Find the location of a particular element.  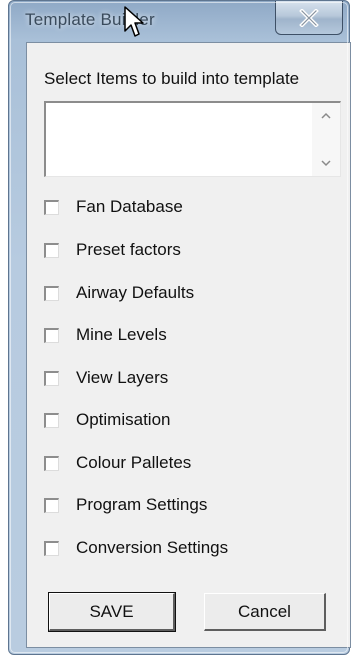

checkbox-label: Optimisation is located at coordinates (123, 419).